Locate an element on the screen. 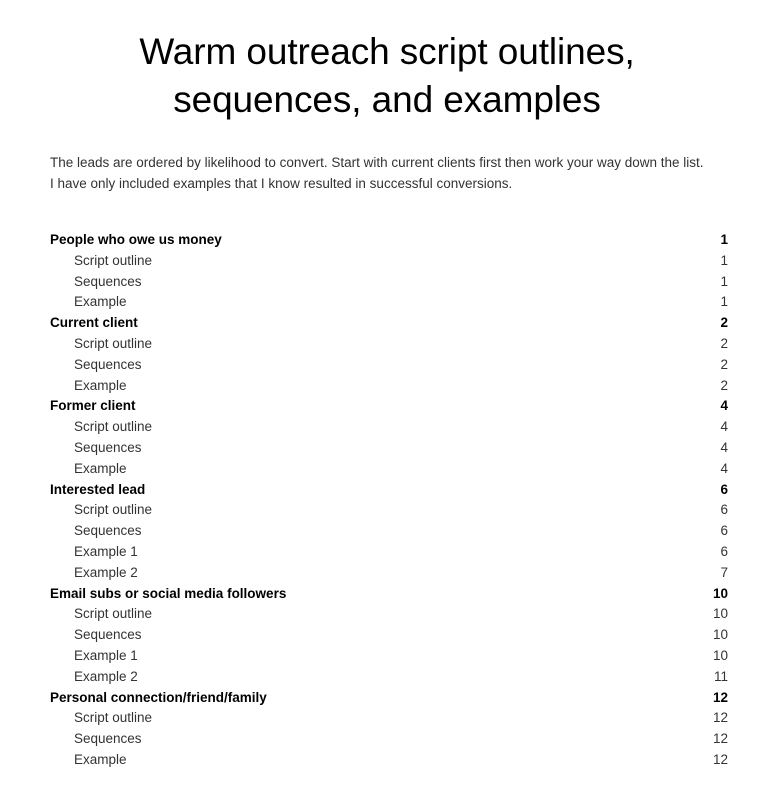  toc-entry: Sequences 10 is located at coordinates (387, 635).